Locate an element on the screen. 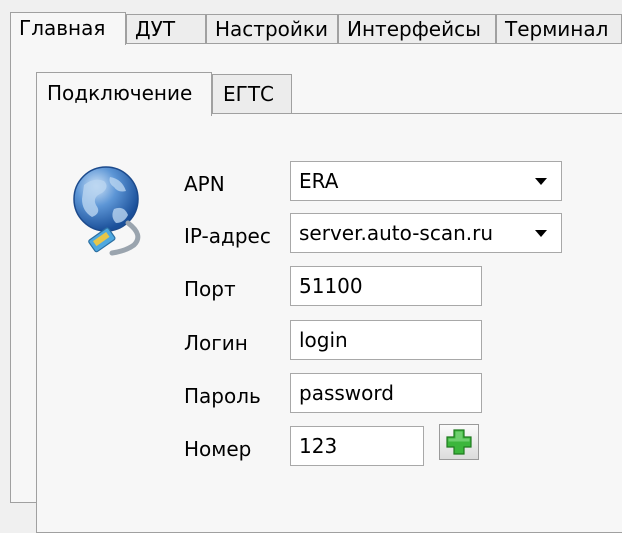 The width and height of the screenshot is (622, 533). password-field-value: password is located at coordinates (346, 393).